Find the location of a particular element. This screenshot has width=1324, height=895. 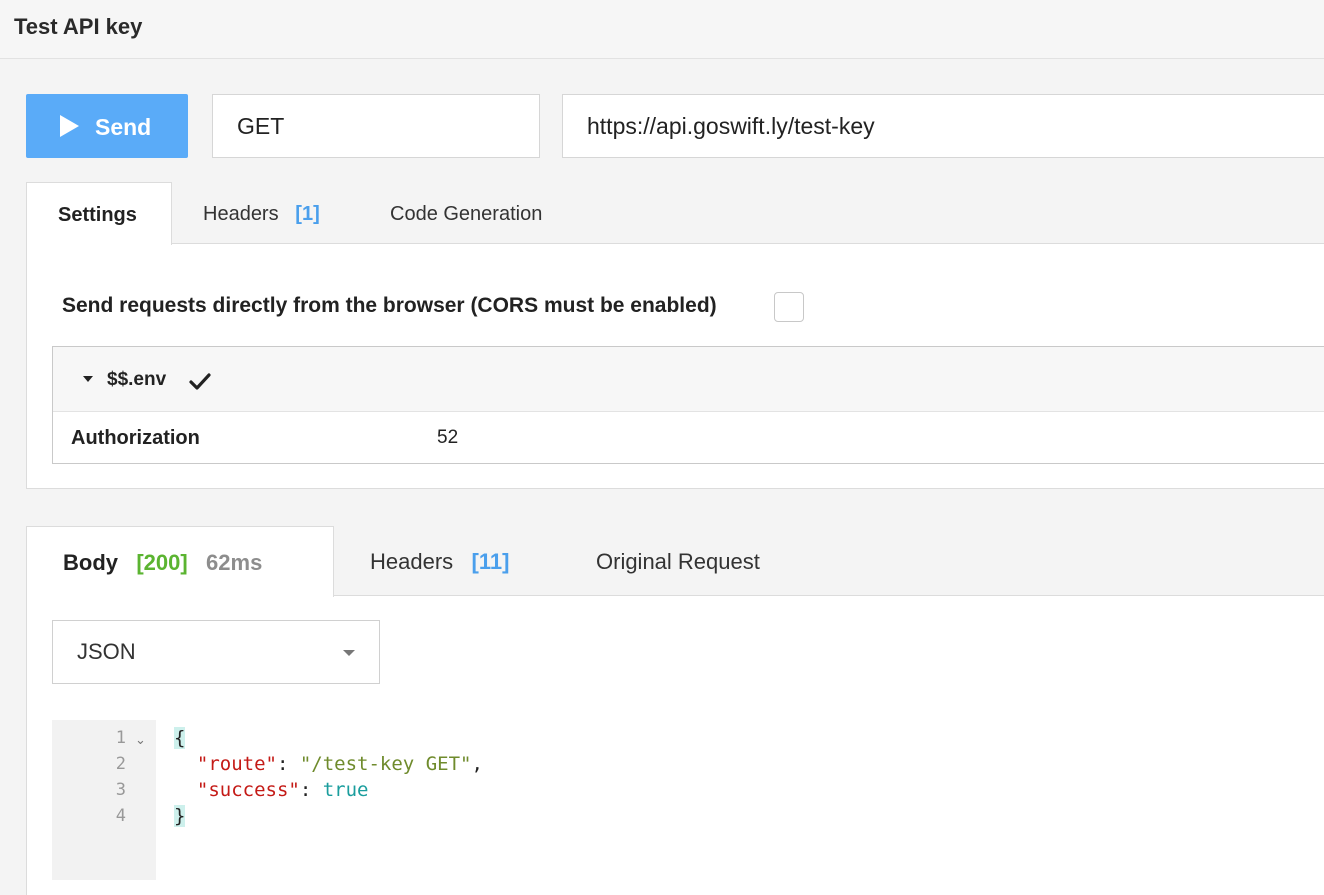

tab-response-headers-label: Headers [11] is located at coordinates (440, 561).